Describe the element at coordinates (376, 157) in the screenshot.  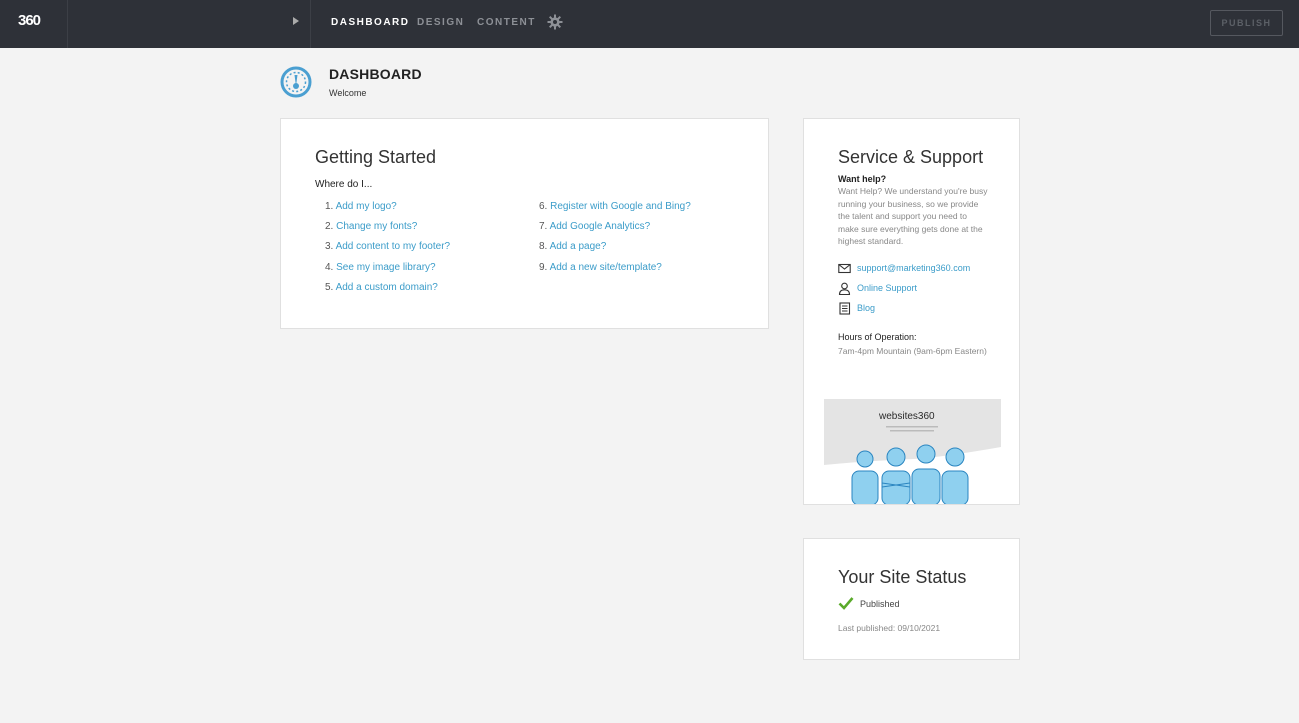
I see `card-title: Getting Started` at that location.